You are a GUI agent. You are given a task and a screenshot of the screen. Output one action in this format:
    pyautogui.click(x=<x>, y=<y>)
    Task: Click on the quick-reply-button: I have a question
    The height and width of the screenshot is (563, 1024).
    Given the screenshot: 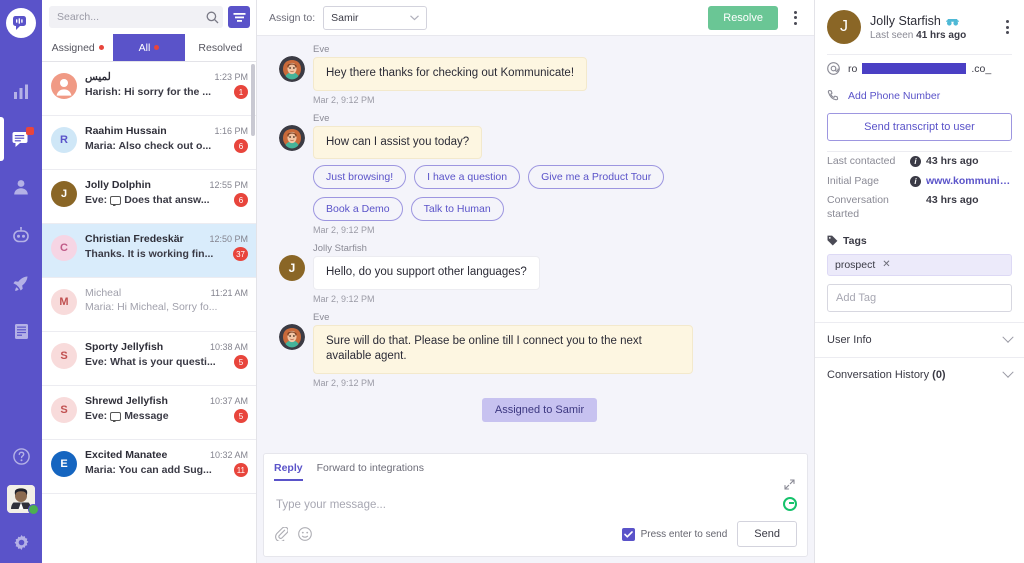 What is the action you would take?
    pyautogui.click(x=467, y=177)
    